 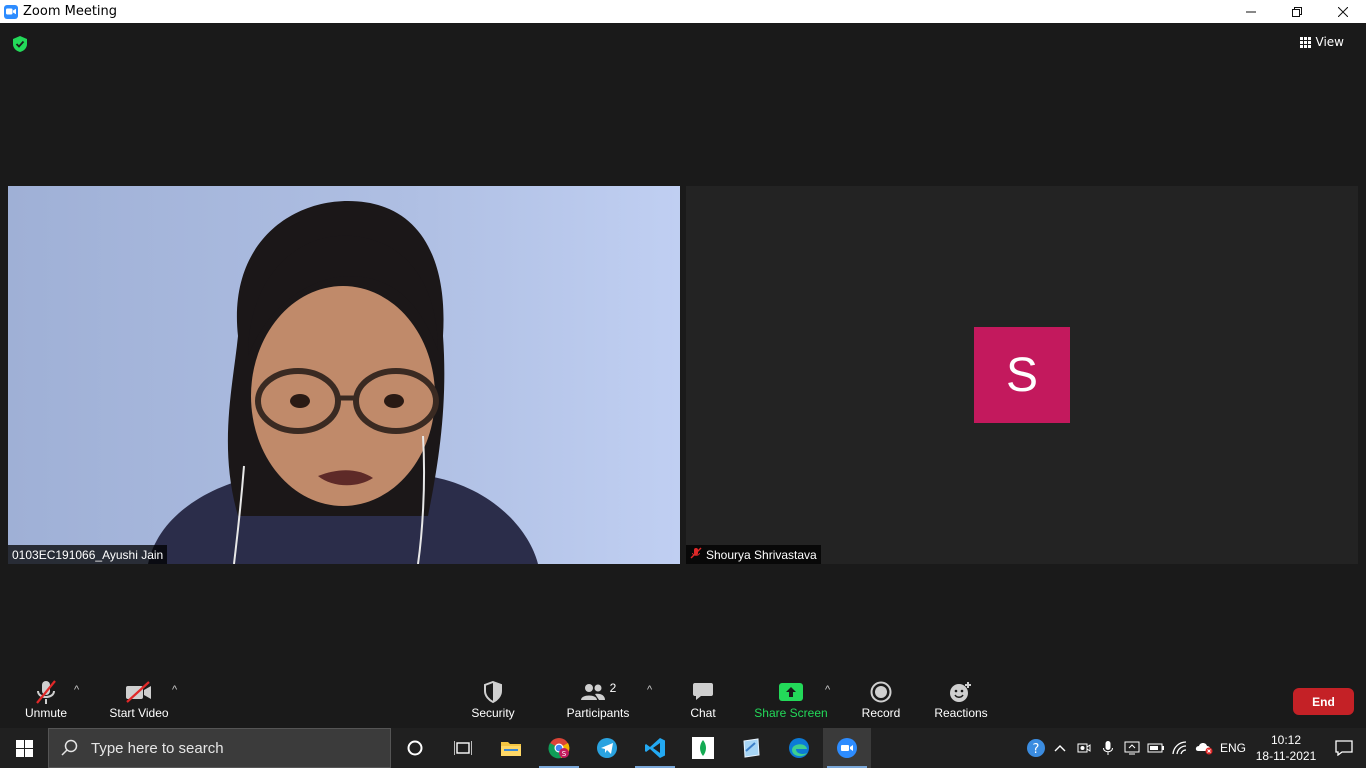 I want to click on clock-date: 18-11-2021, so click(x=1286, y=756).